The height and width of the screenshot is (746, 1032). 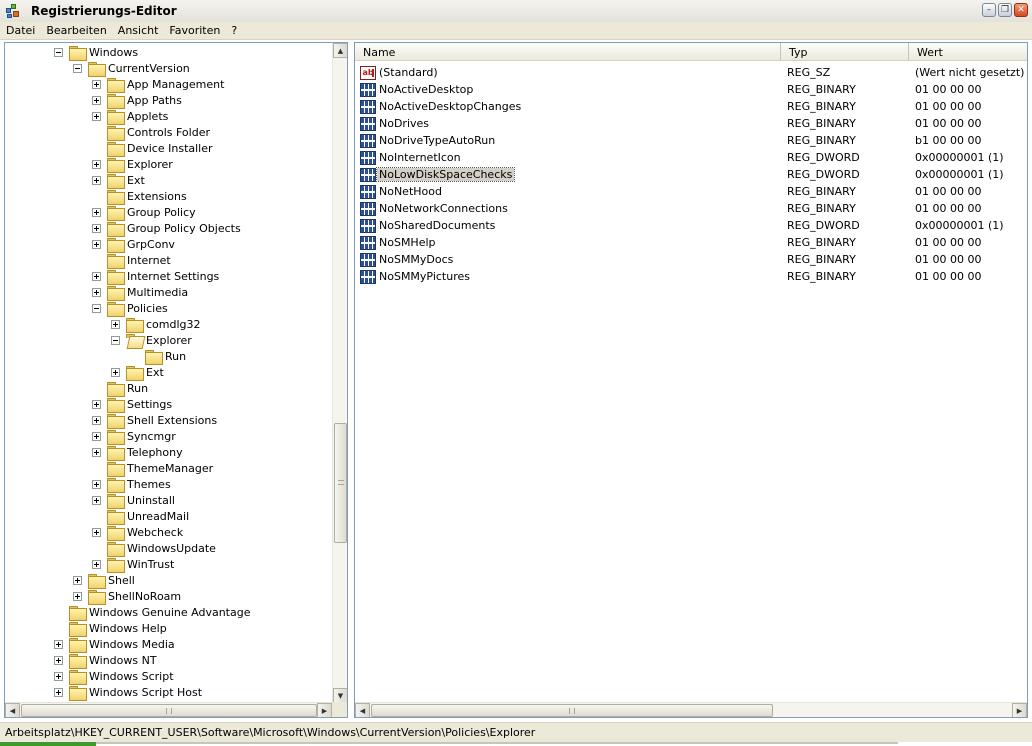 What do you see at coordinates (340, 50) in the screenshot?
I see `scroll-up-button: ▲` at bounding box center [340, 50].